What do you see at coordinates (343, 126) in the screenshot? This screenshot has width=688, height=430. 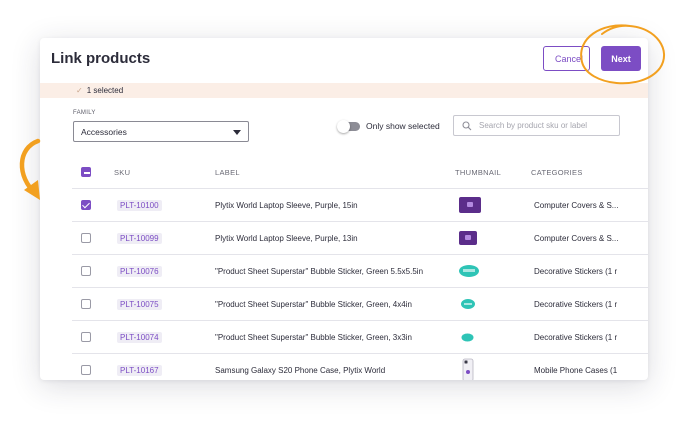 I see `toggle-knob` at bounding box center [343, 126].